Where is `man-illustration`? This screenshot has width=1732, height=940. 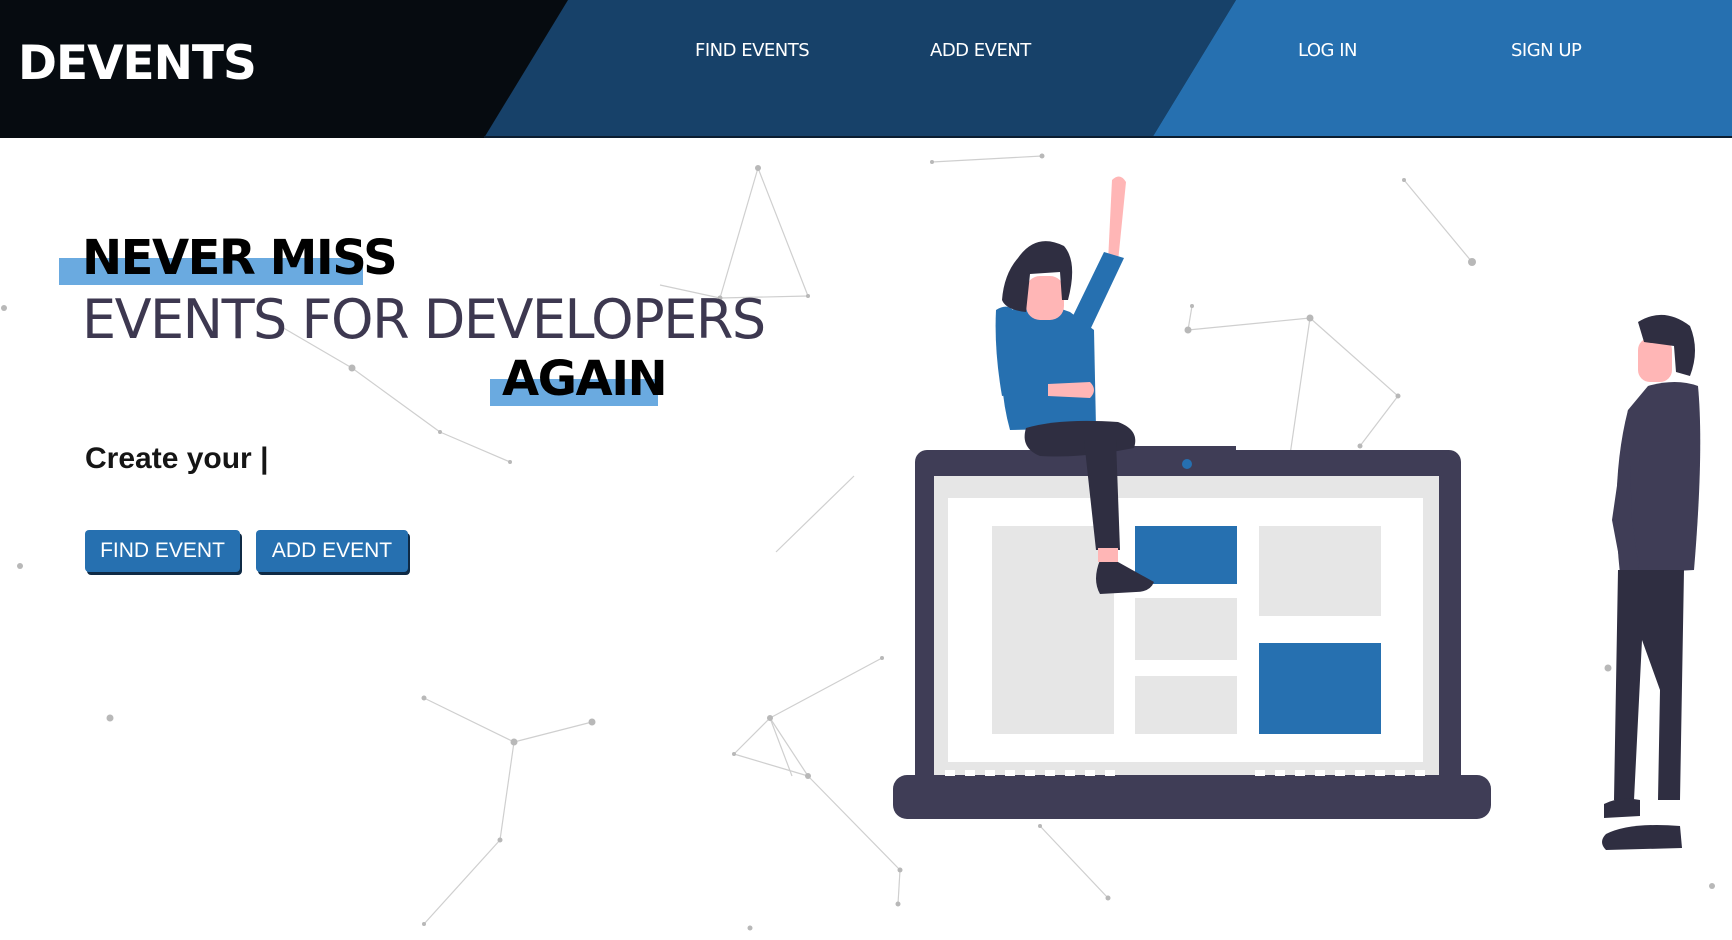
man-illustration is located at coordinates (1651, 582).